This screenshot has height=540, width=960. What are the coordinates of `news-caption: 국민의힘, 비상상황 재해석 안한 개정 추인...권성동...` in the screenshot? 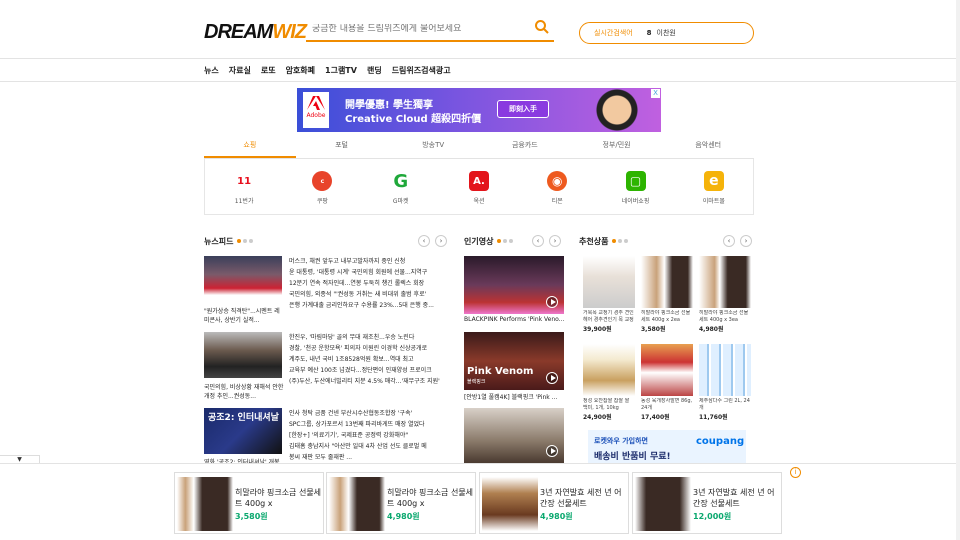 It's located at (244, 392).